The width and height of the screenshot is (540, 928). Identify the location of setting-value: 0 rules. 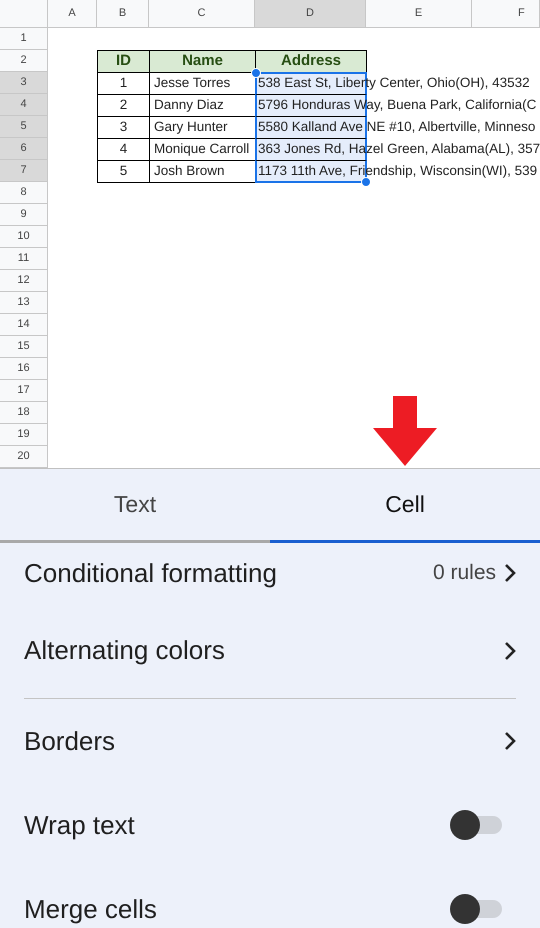
(464, 573).